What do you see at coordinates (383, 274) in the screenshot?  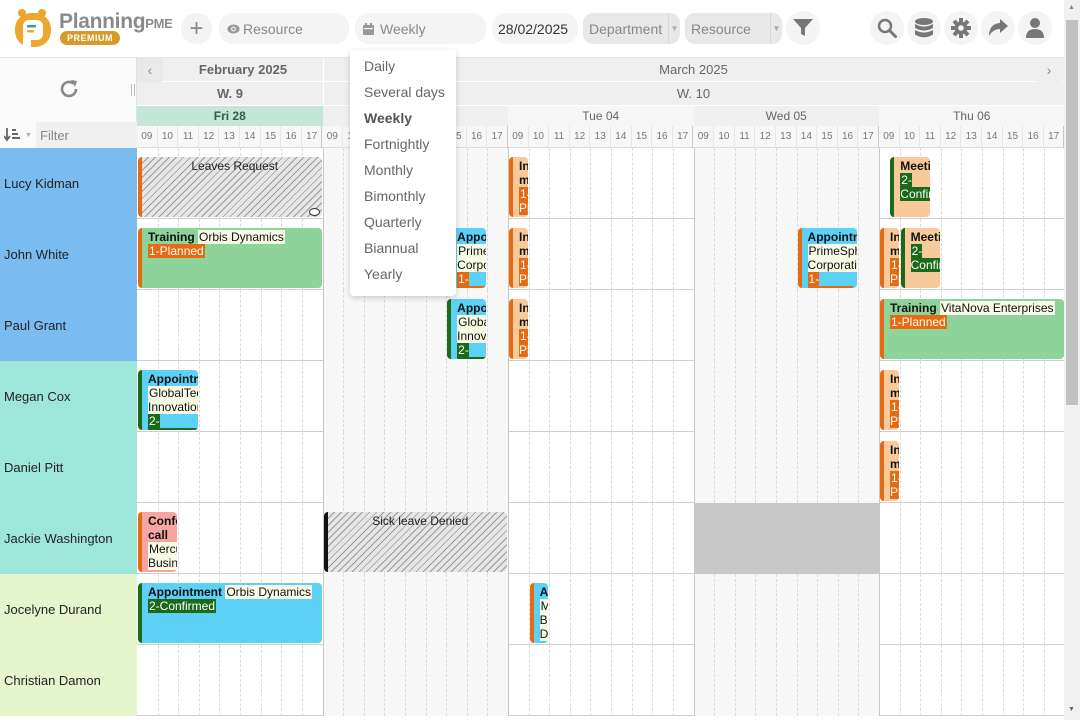 I see `period-option: Yearly` at bounding box center [383, 274].